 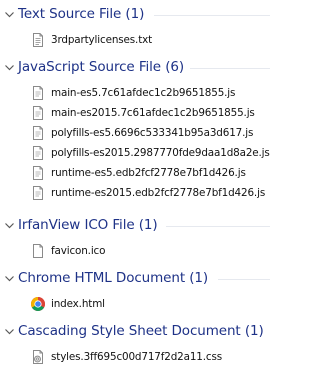 What do you see at coordinates (102, 40) in the screenshot?
I see `file-name: 3rdpartylicenses.txt` at bounding box center [102, 40].